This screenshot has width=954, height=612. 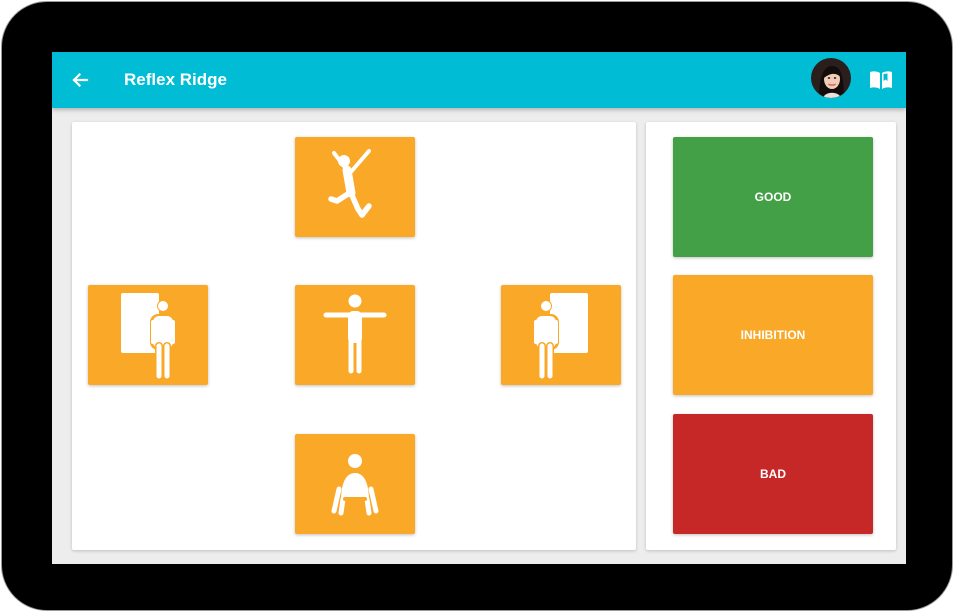 I want to click on left-wall-reflex-tile, so click(x=148, y=335).